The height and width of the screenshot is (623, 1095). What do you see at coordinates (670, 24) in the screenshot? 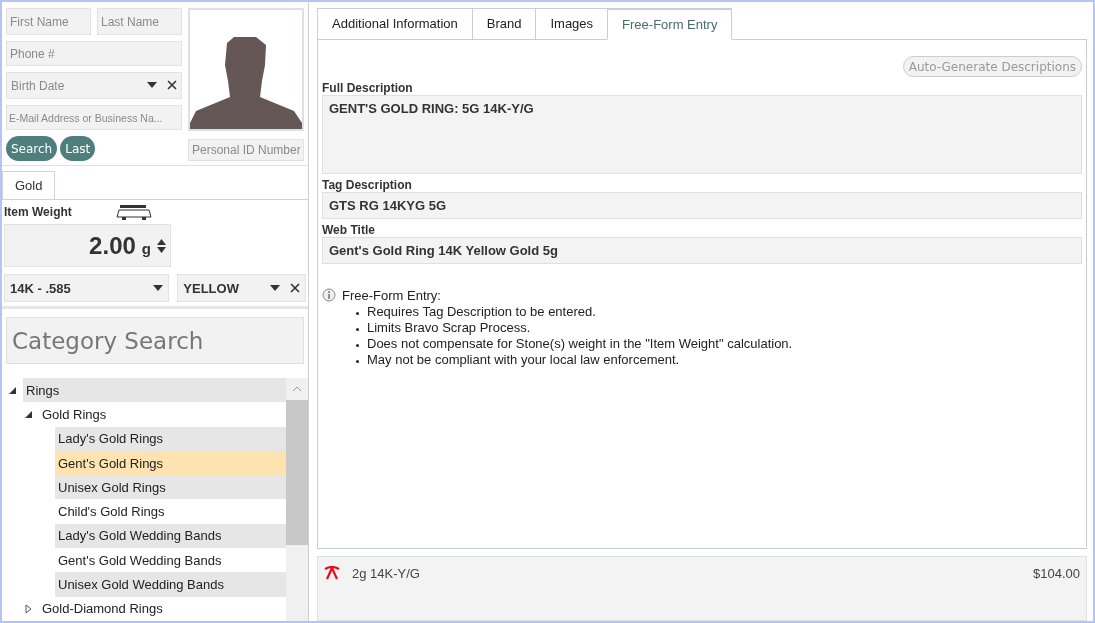
I see `tab: Free-Form Entry` at bounding box center [670, 24].